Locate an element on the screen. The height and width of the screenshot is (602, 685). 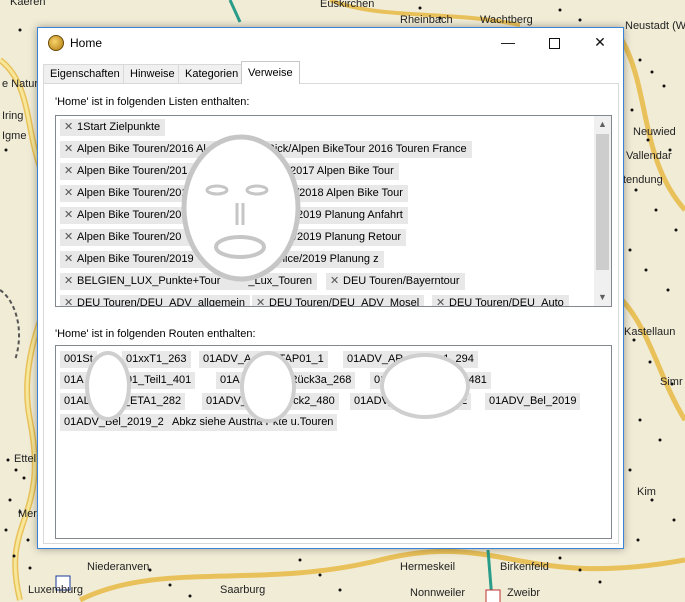
list-chip-label: DEU Touren/DEU_Auto is located at coordinates (506, 302).